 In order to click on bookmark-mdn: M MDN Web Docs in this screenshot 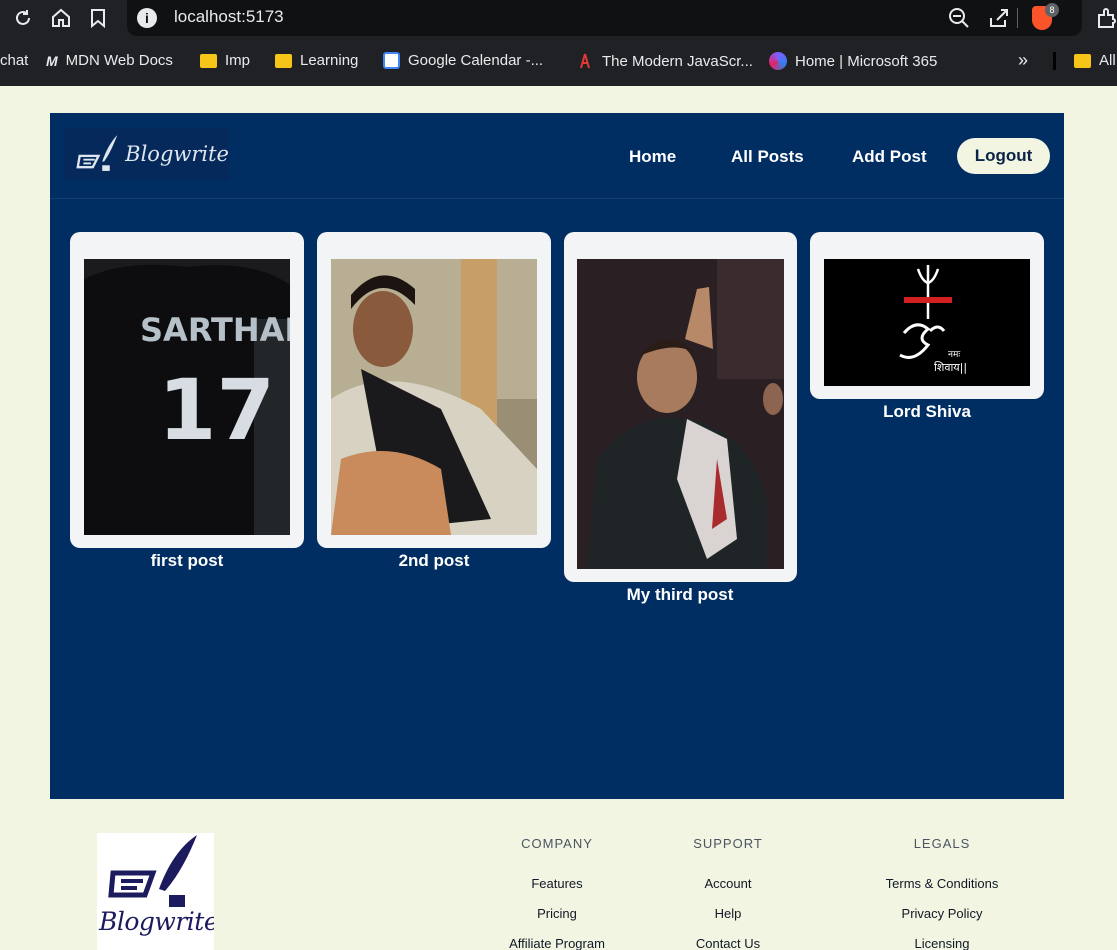, I will do `click(109, 60)`.